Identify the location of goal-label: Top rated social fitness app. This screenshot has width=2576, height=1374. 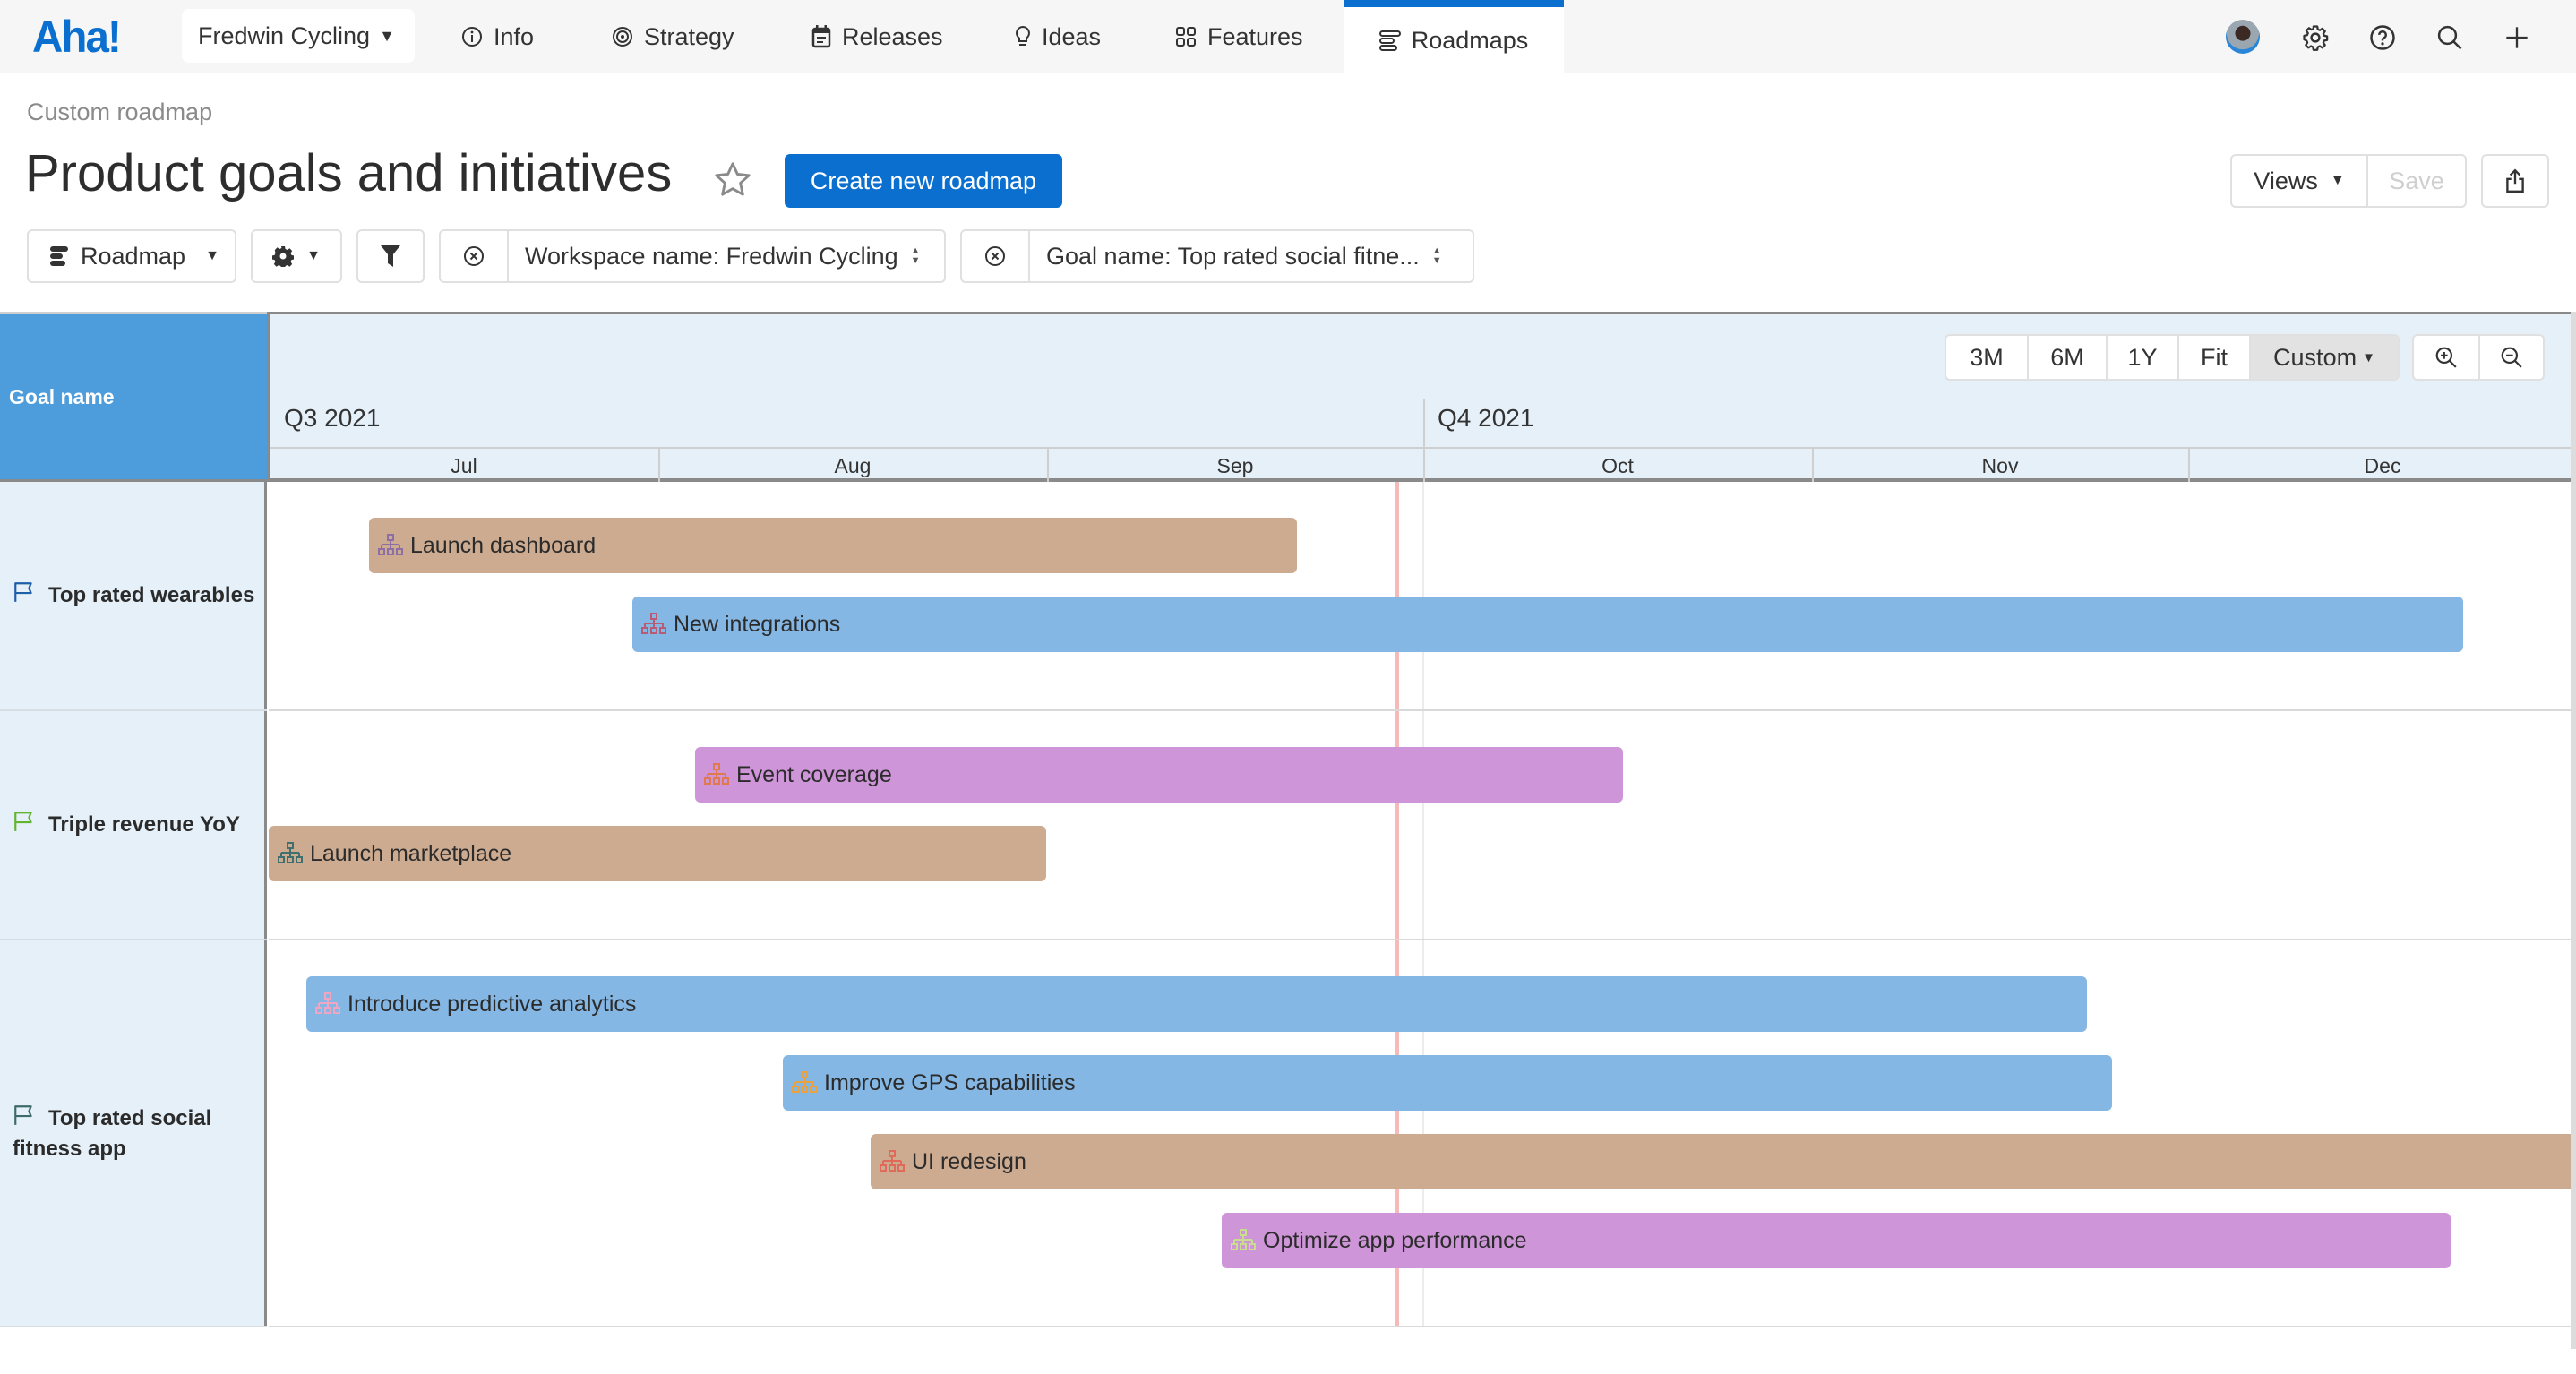
(140, 1133).